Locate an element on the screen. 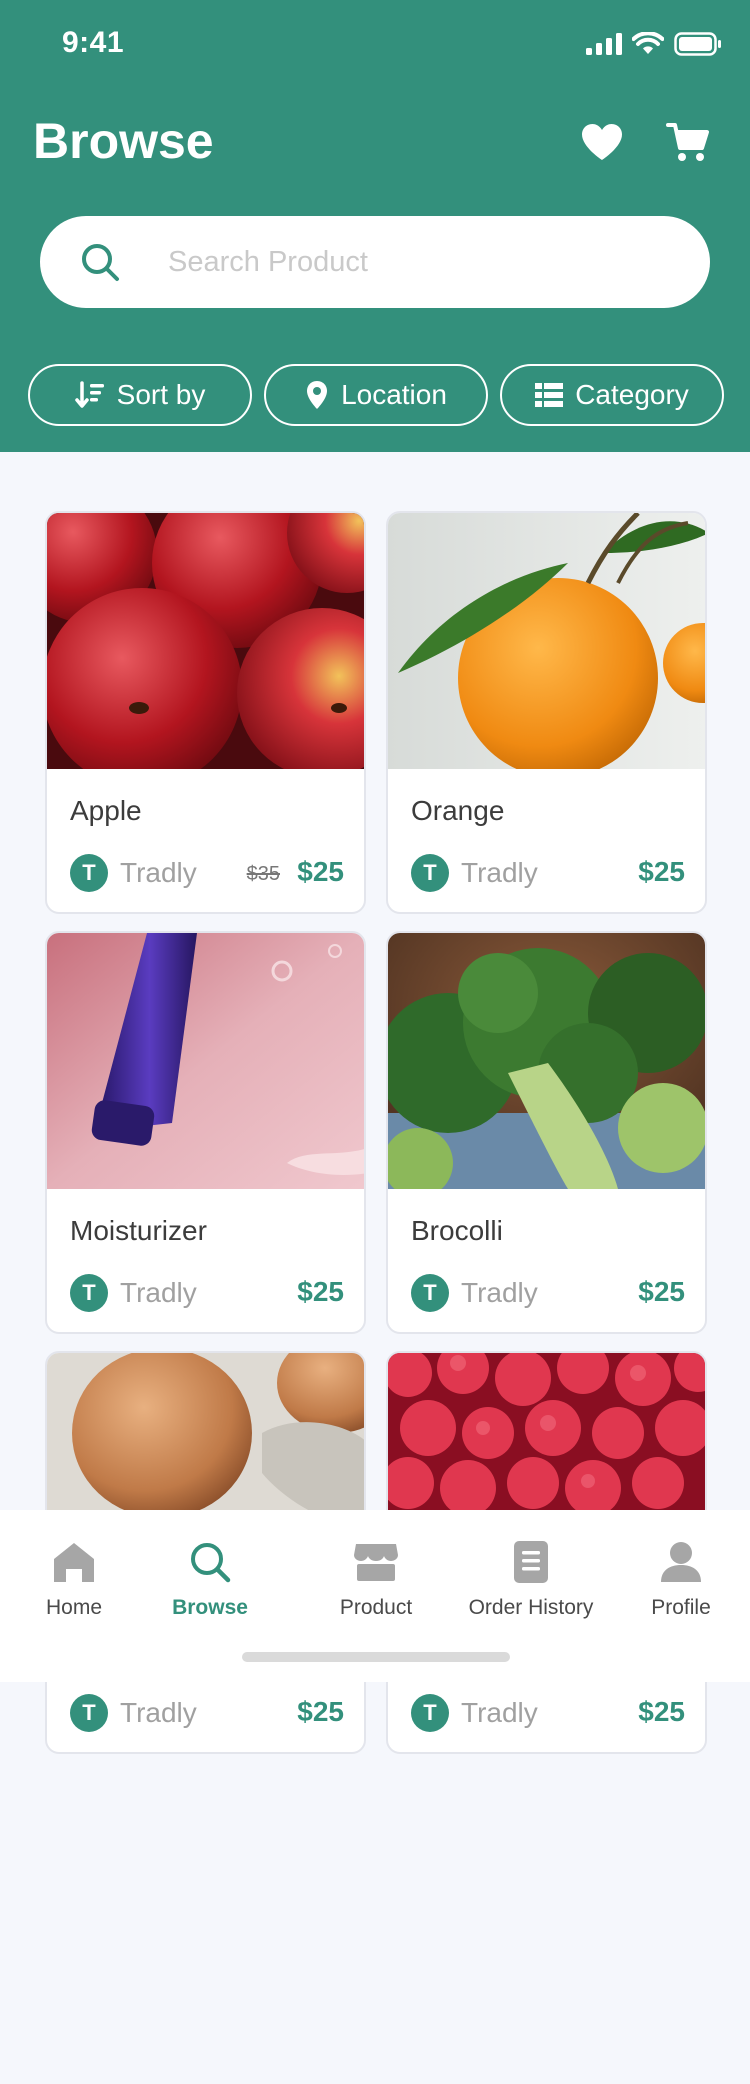 This screenshot has width=750, height=2084. category-filter-button: Category is located at coordinates (612, 395).